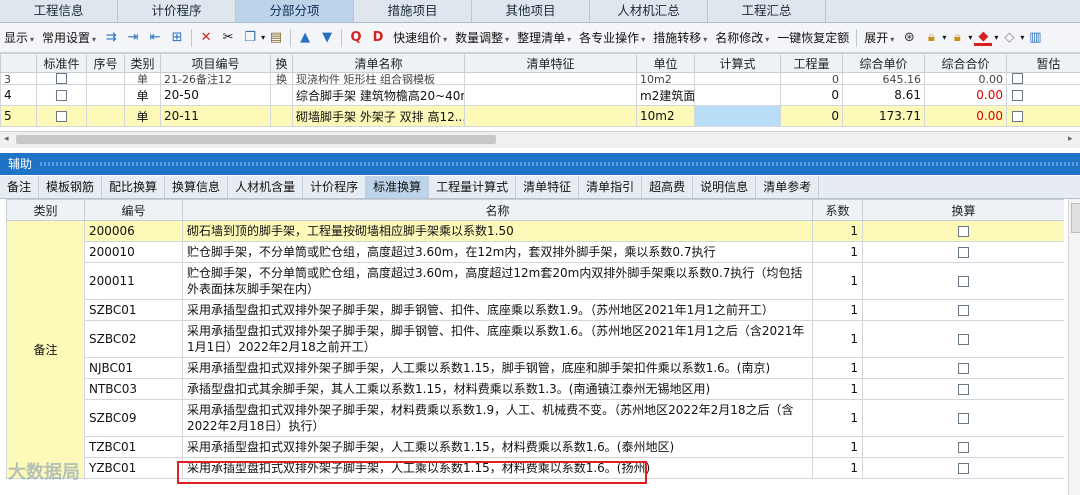 This screenshot has height=495, width=1080. What do you see at coordinates (133, 281) in the screenshot?
I see `code-cell: 200011` at bounding box center [133, 281].